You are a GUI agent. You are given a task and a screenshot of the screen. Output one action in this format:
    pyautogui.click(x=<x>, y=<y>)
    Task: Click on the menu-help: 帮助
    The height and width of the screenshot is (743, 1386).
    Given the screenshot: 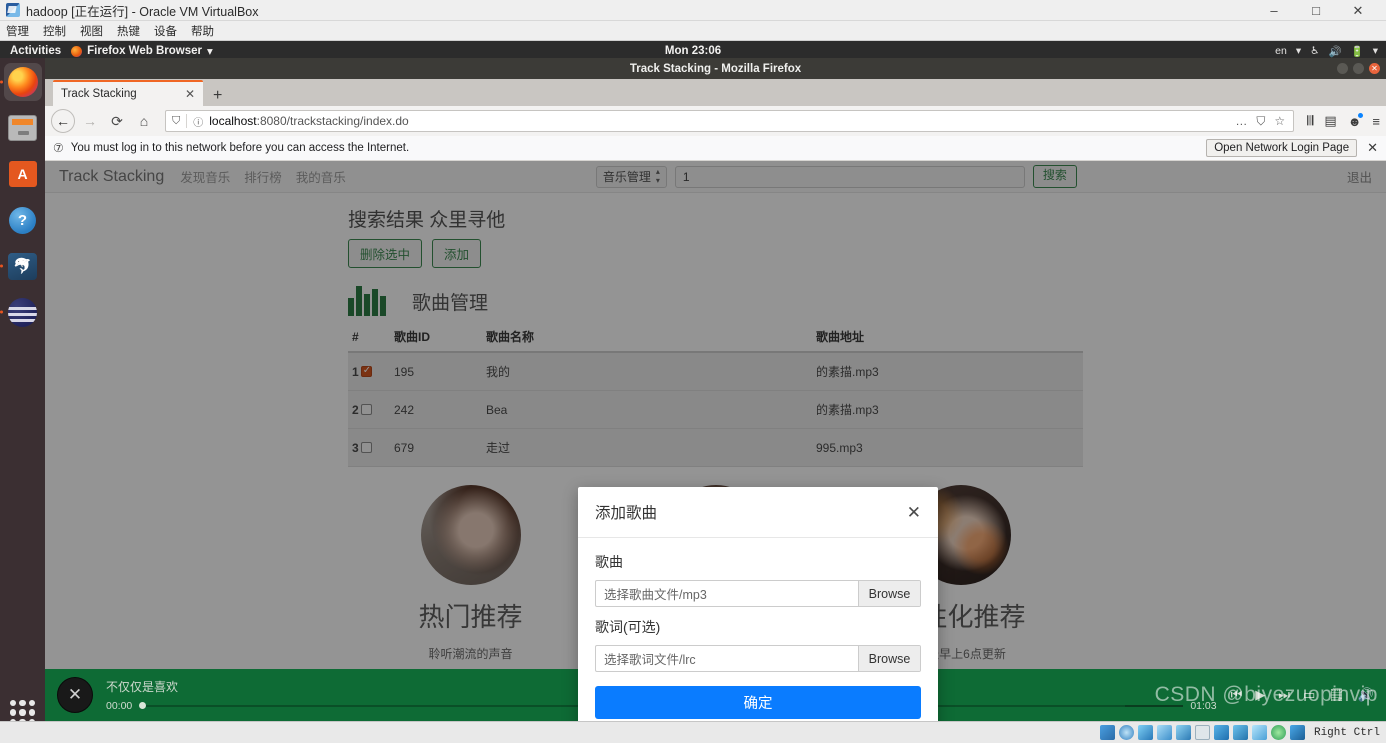 What is the action you would take?
    pyautogui.click(x=202, y=31)
    